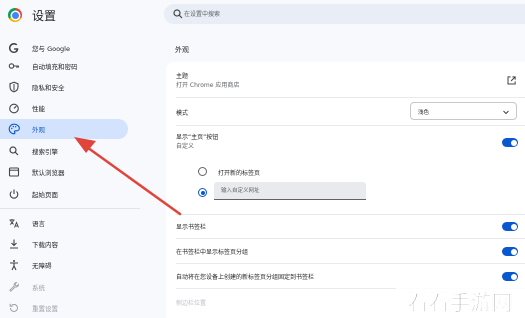  What do you see at coordinates (64, 194) in the screenshot?
I see `sidebar-item-on-startup: 起始页面` at bounding box center [64, 194].